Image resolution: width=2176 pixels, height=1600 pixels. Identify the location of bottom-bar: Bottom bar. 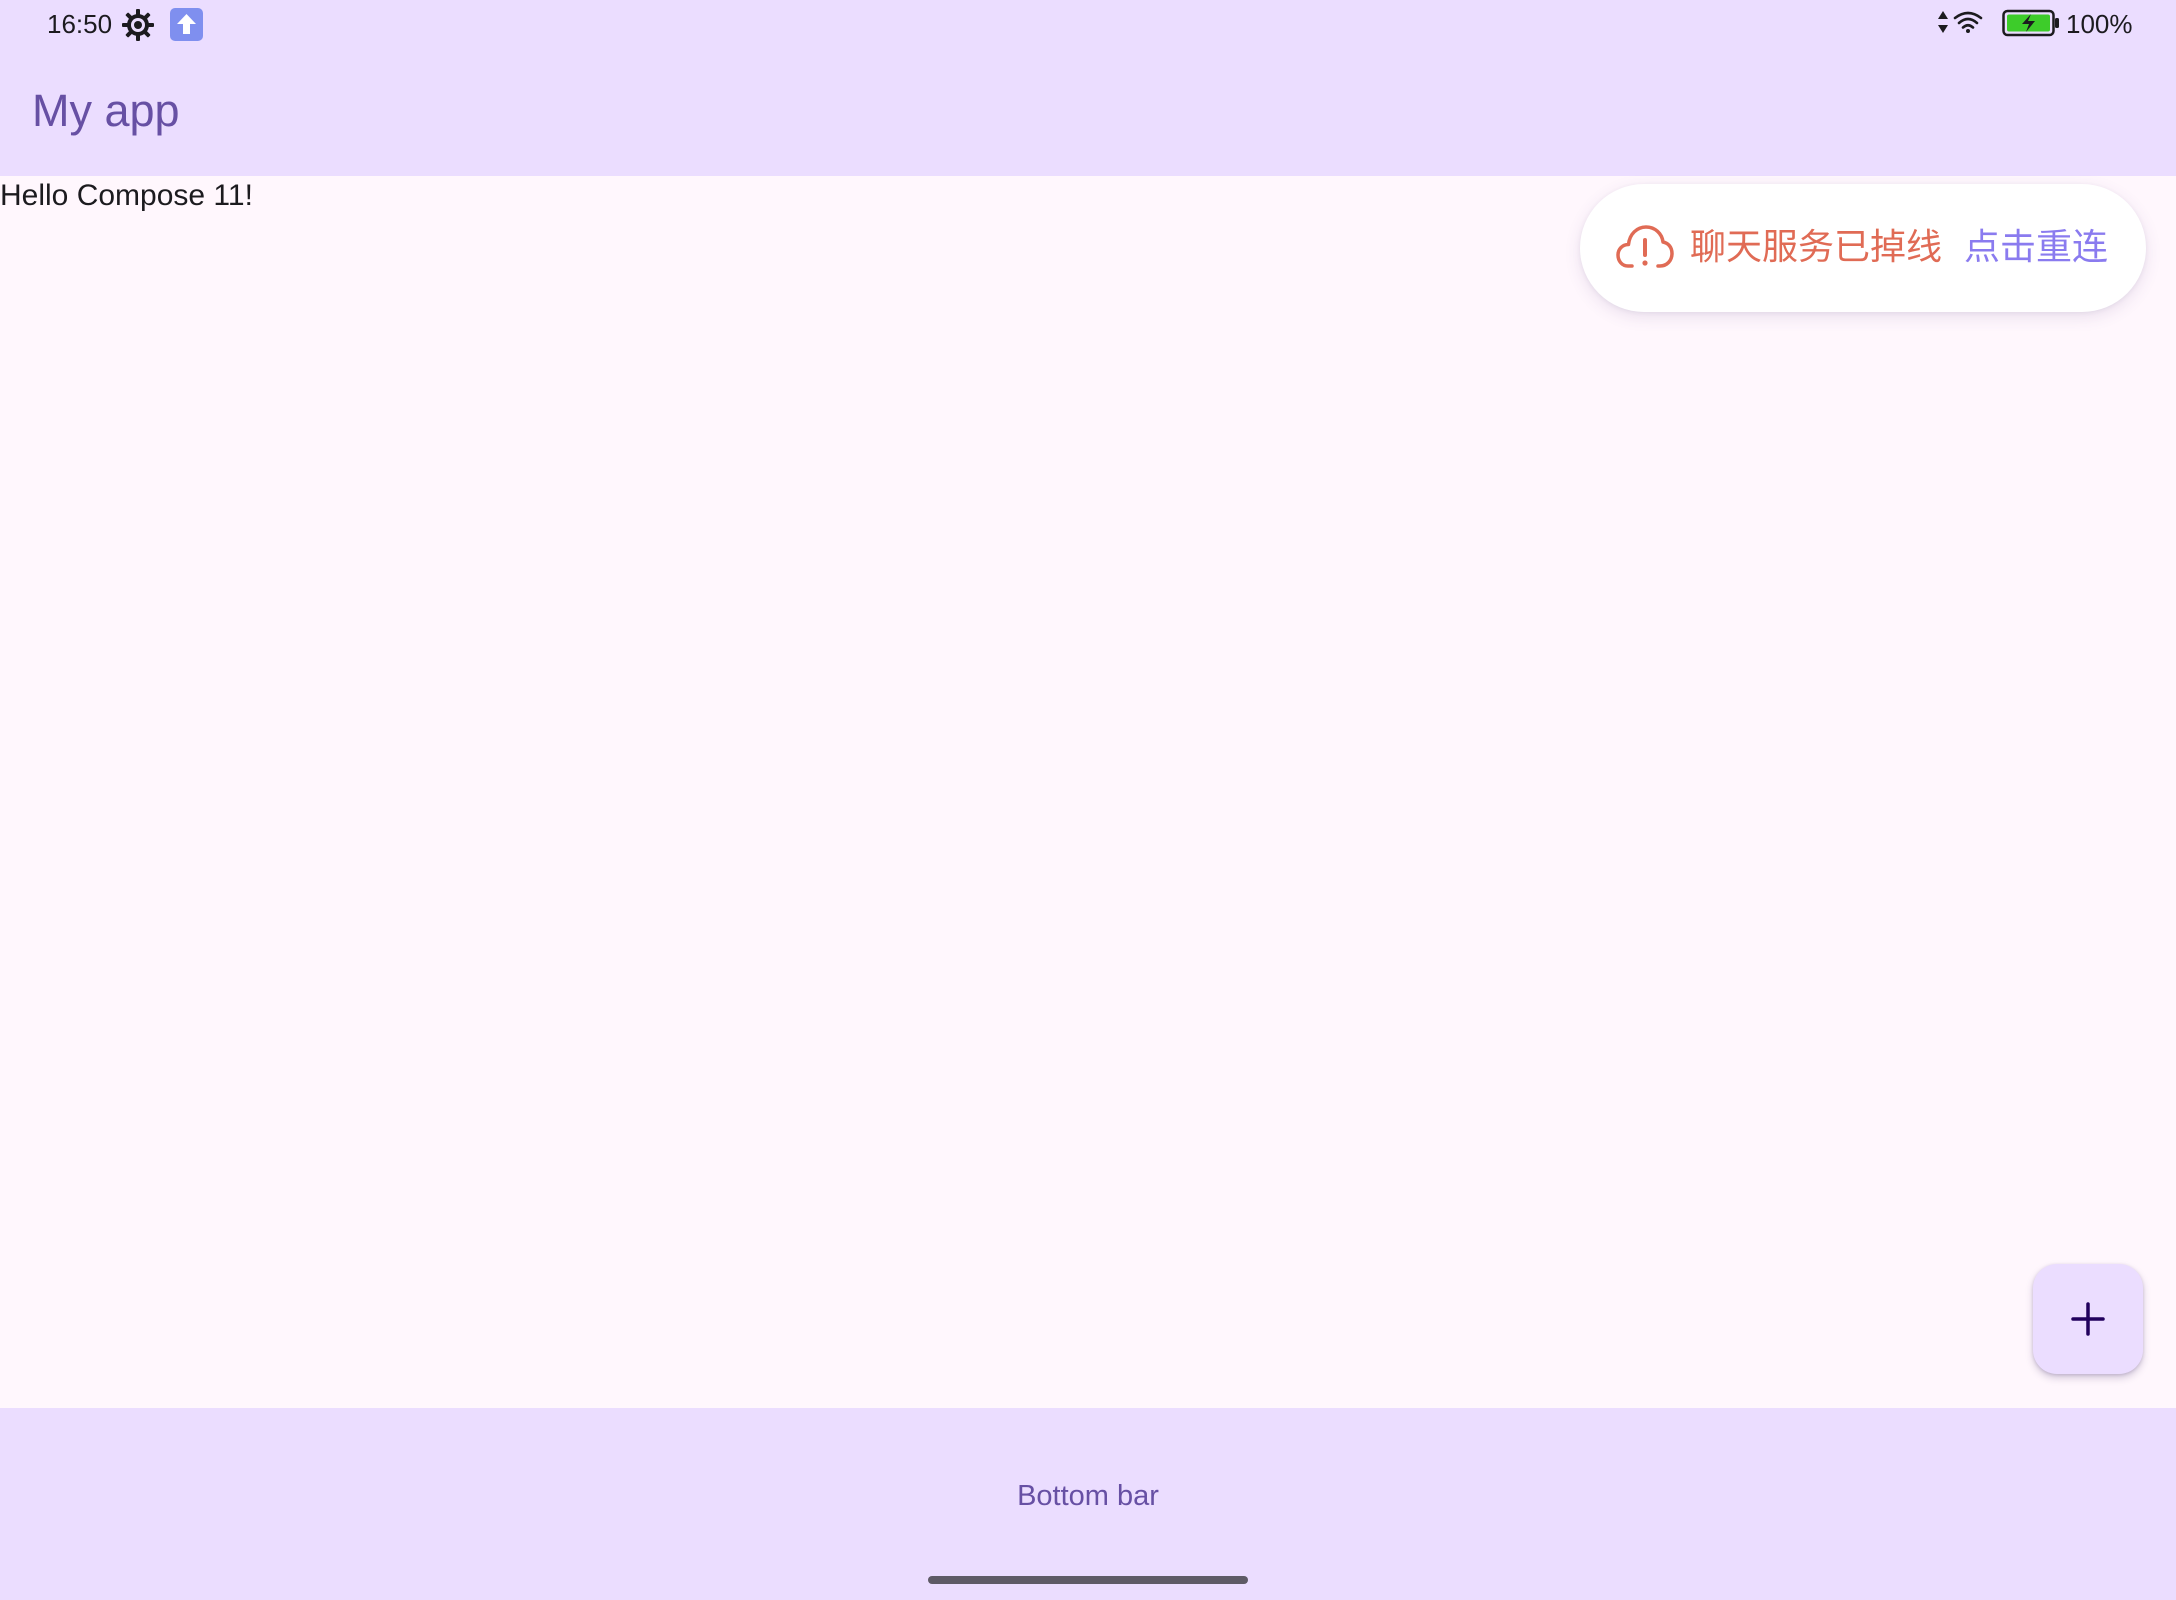
(1088, 1504).